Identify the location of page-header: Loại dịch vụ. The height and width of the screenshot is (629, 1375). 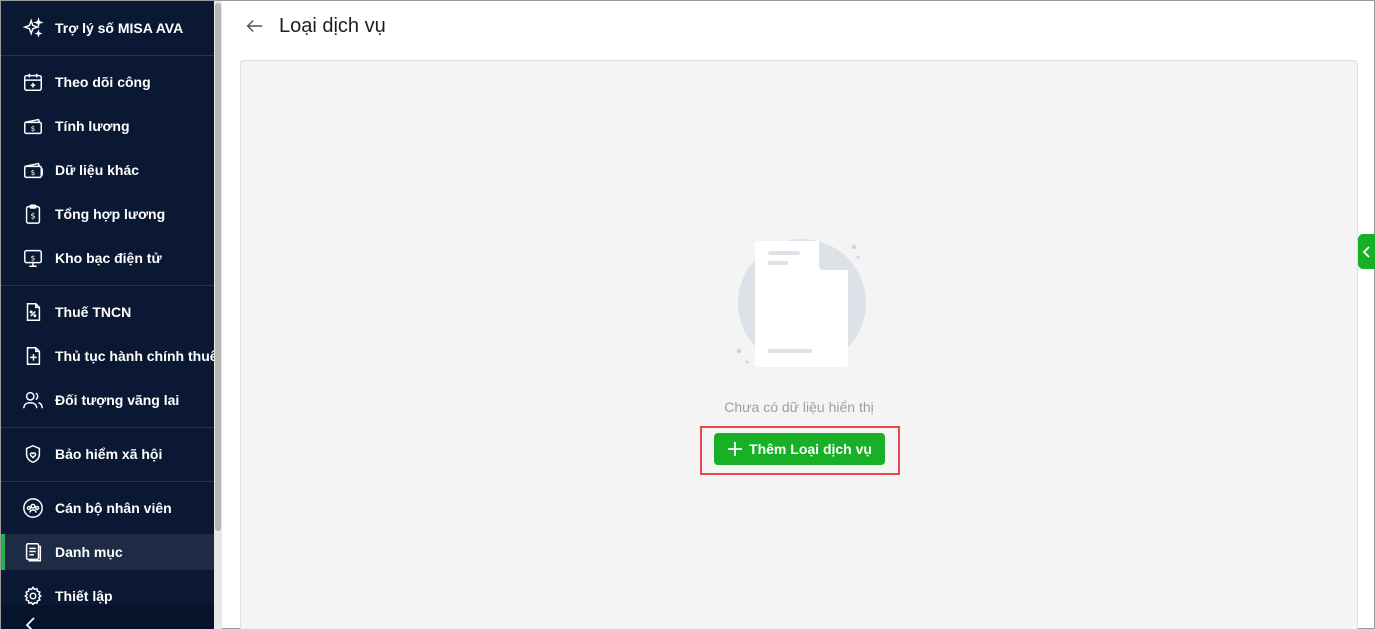
(798, 26).